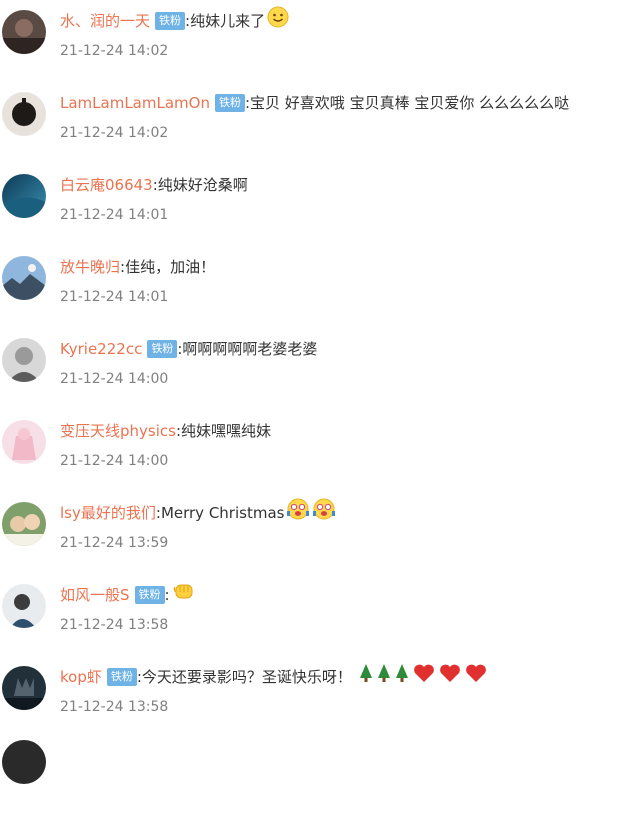 The width and height of the screenshot is (640, 820). Describe the element at coordinates (226, 431) in the screenshot. I see `comment-text: 纯妹嘿嘿纯妹` at that location.